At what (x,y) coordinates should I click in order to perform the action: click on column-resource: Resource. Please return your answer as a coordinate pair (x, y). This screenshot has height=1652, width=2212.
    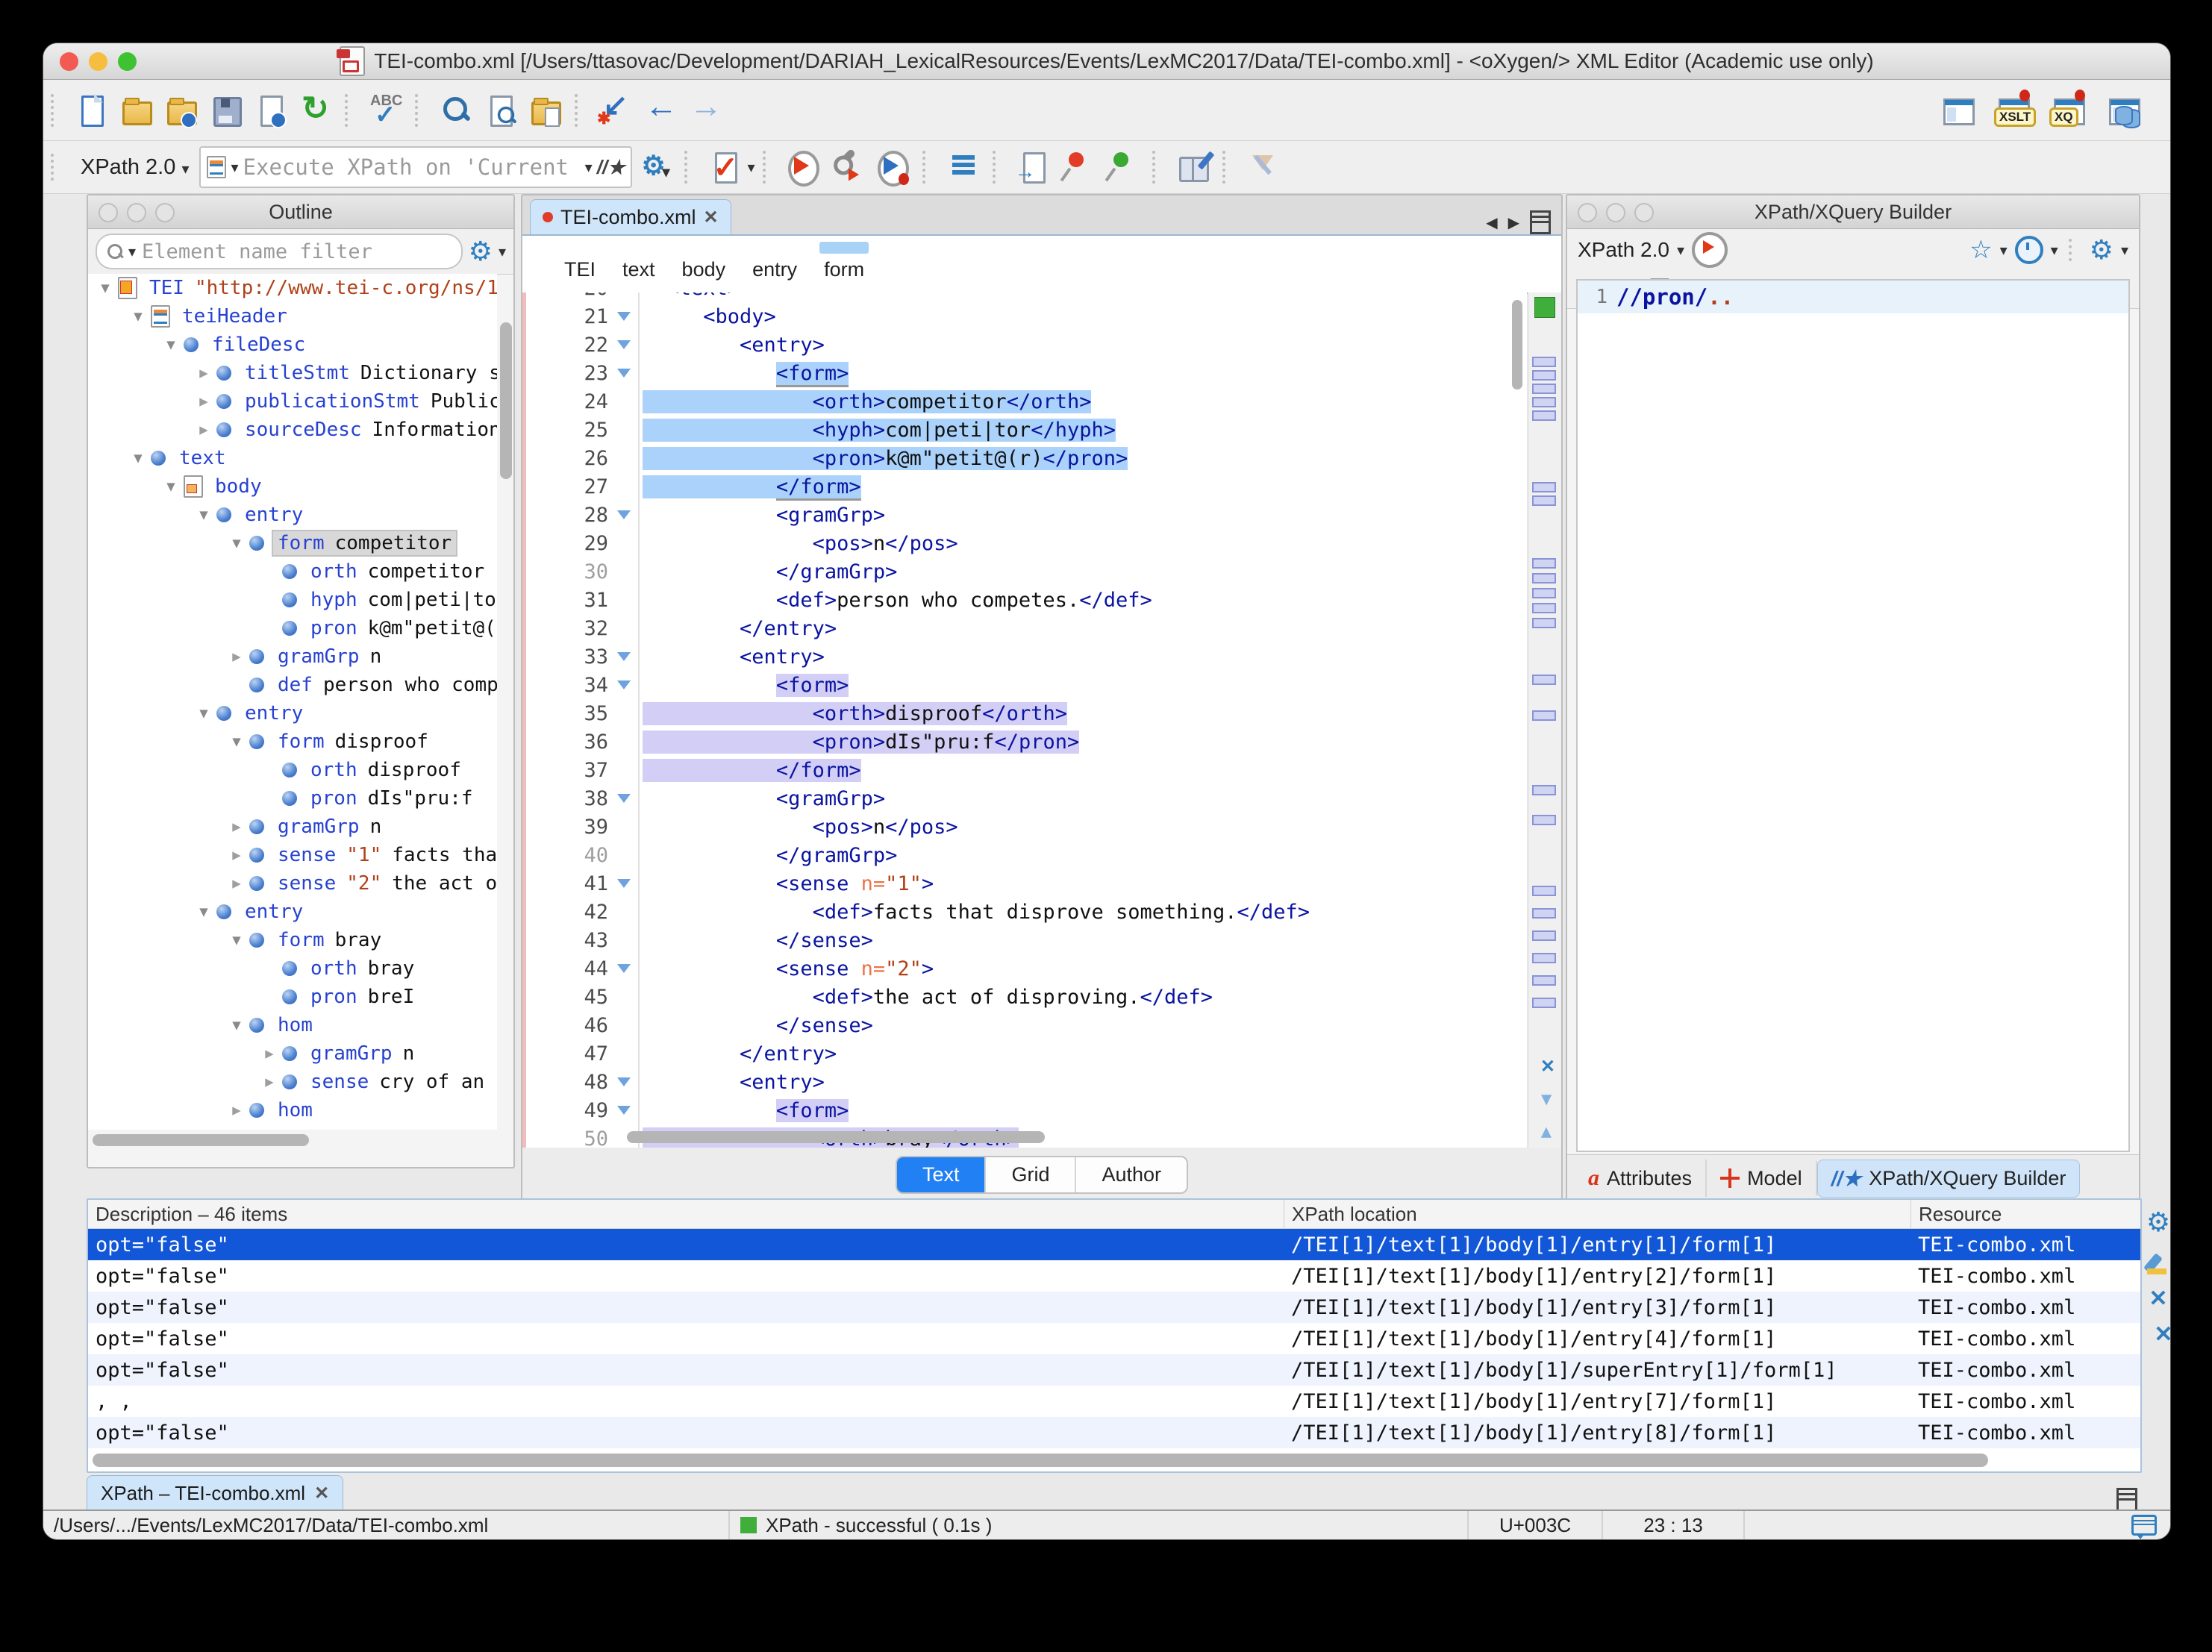
    Looking at the image, I should click on (2025, 1214).